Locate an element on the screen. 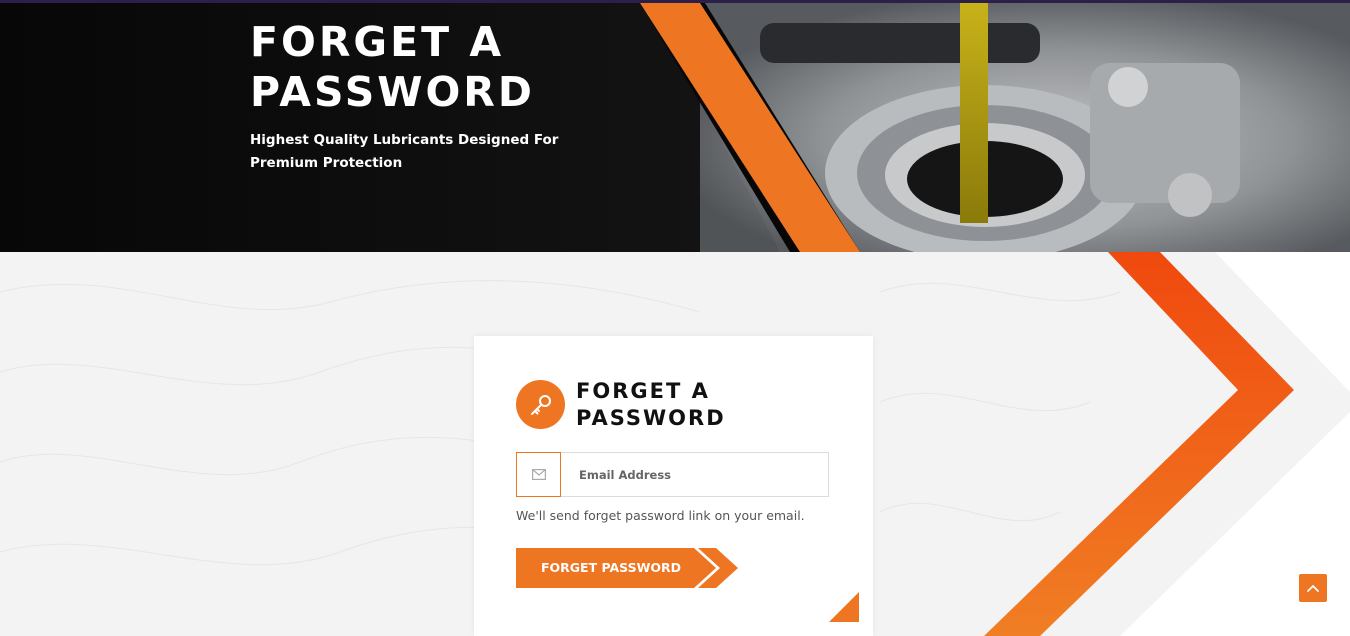  scroll-to-top-button is located at coordinates (1313, 588).